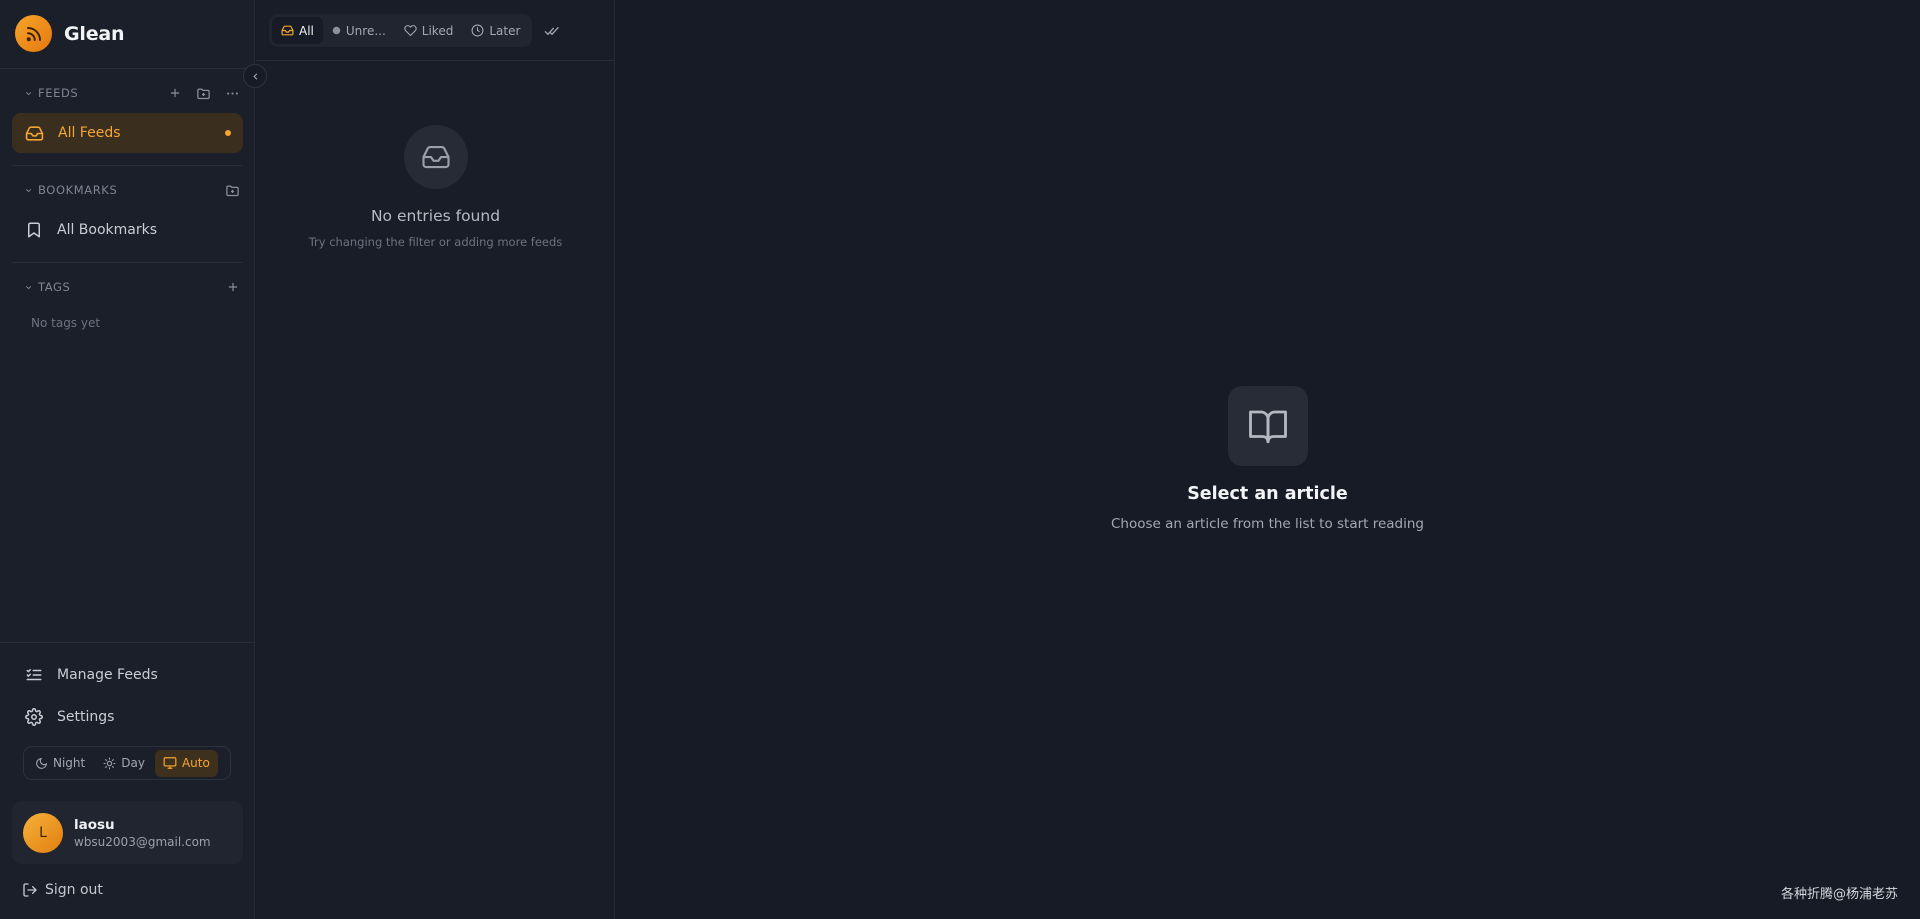 Image resolution: width=1920 pixels, height=919 pixels. What do you see at coordinates (34, 230) in the screenshot?
I see `bookmark-icon` at bounding box center [34, 230].